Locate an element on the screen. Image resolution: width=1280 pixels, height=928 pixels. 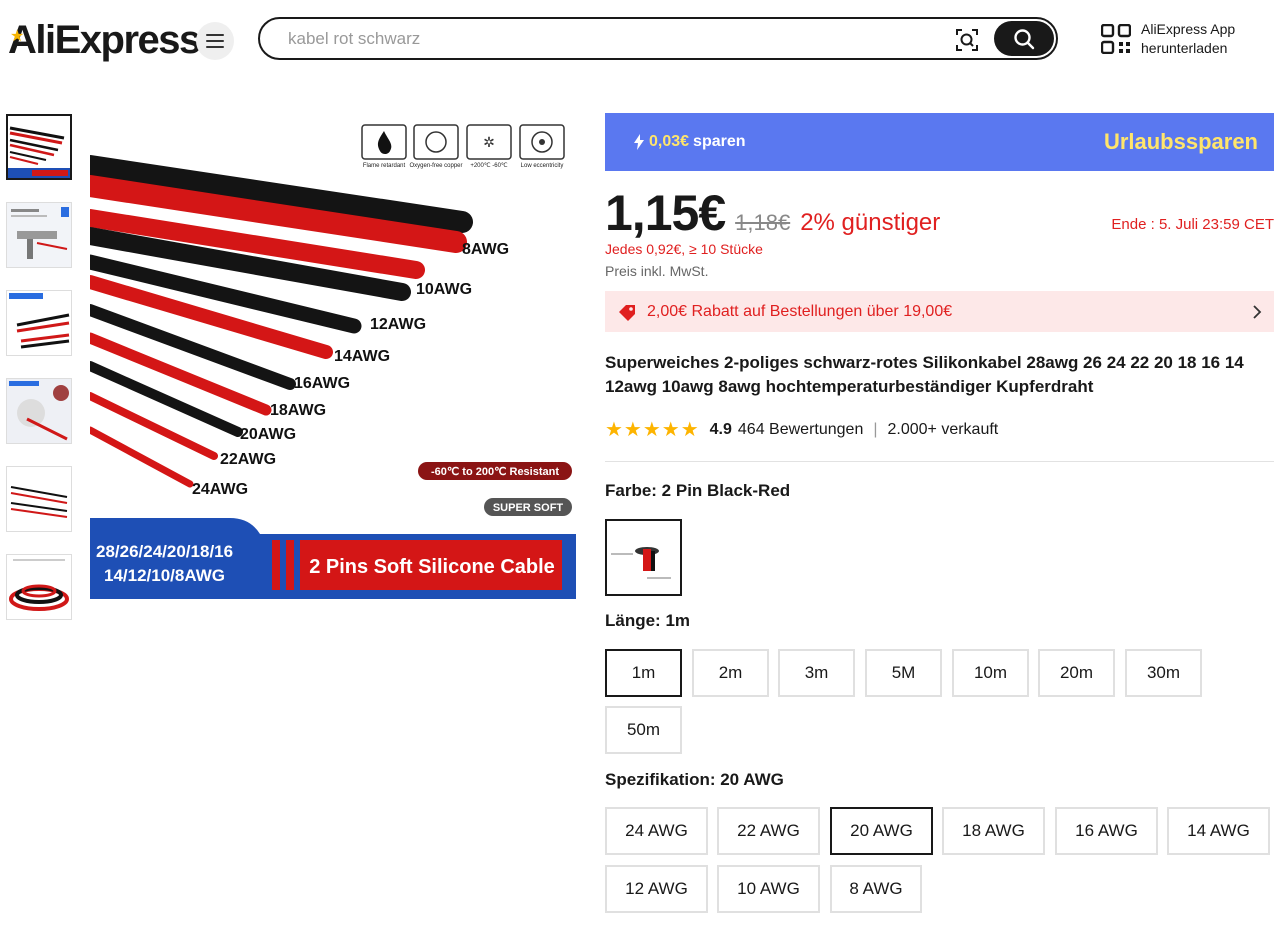
color-label: Farbe: 2 Pin Black-Red is located at coordinates (698, 490).